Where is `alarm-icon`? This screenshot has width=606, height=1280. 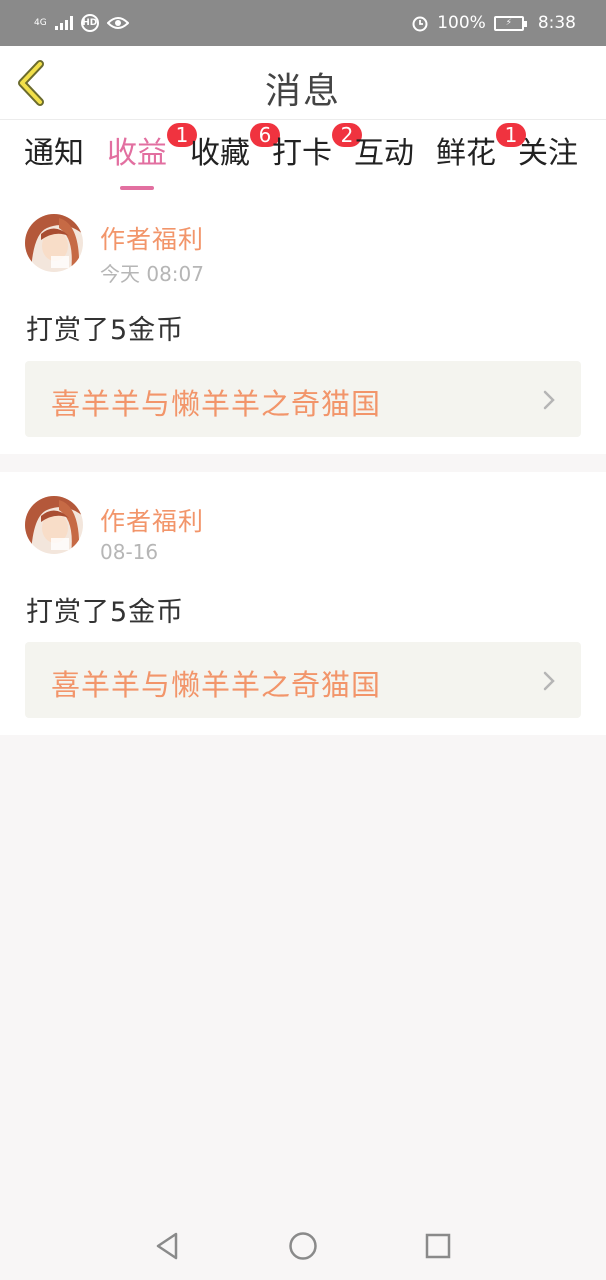
alarm-icon is located at coordinates (420, 24).